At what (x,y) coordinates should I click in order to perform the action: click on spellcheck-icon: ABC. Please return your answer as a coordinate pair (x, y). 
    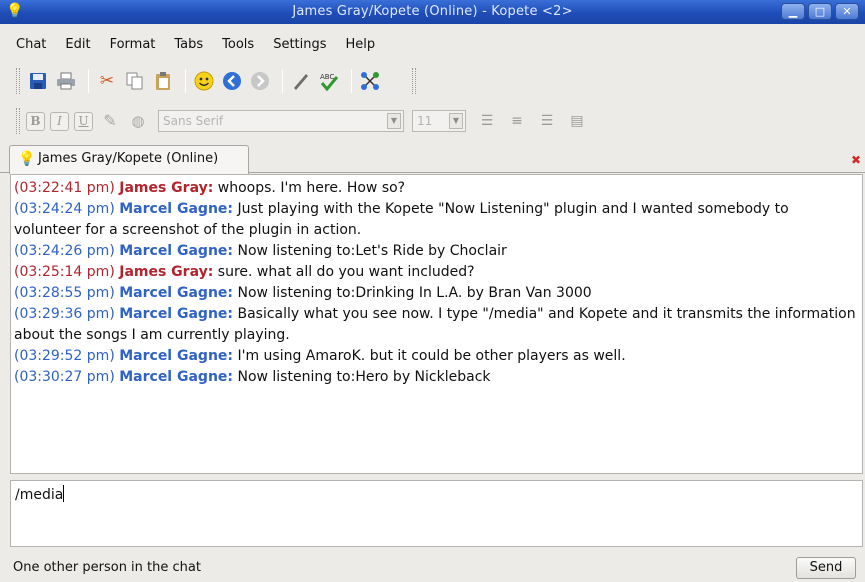
    Looking at the image, I should click on (329, 81).